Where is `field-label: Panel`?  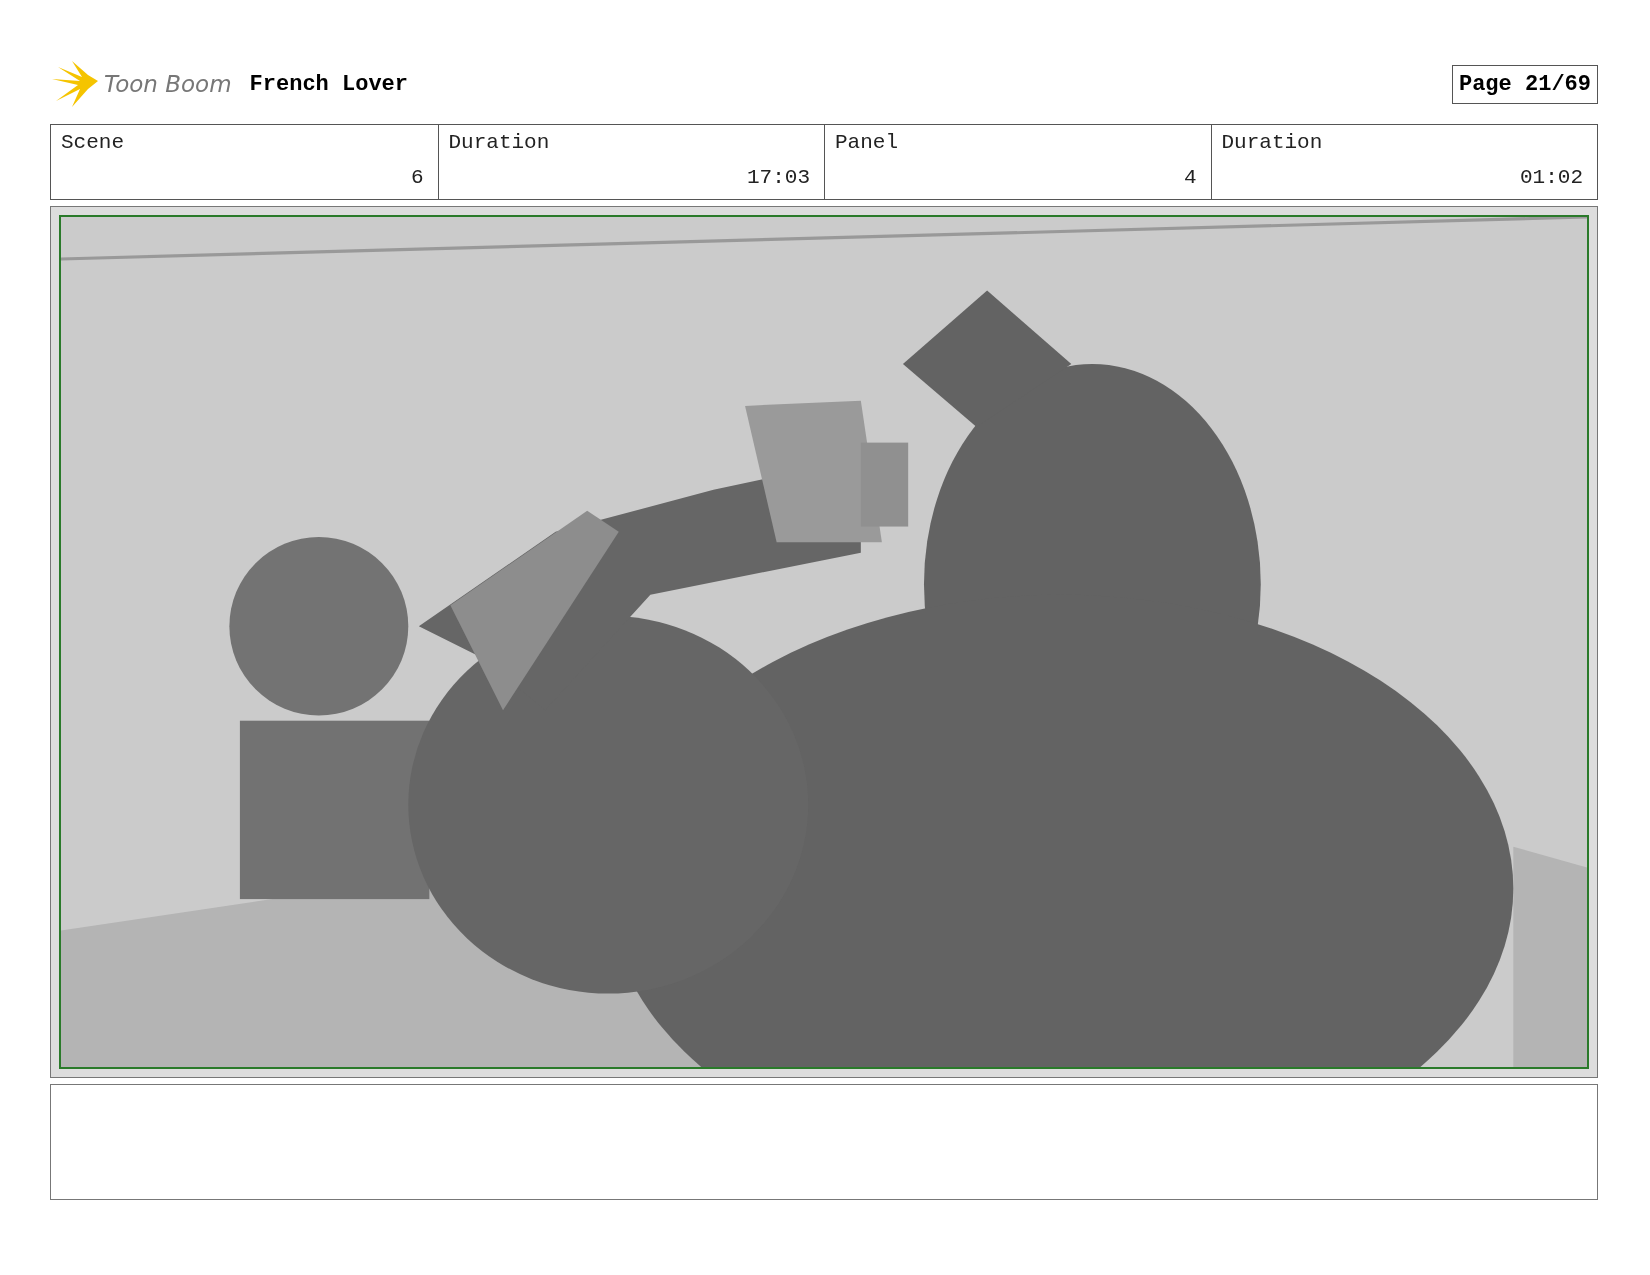 field-label: Panel is located at coordinates (867, 142).